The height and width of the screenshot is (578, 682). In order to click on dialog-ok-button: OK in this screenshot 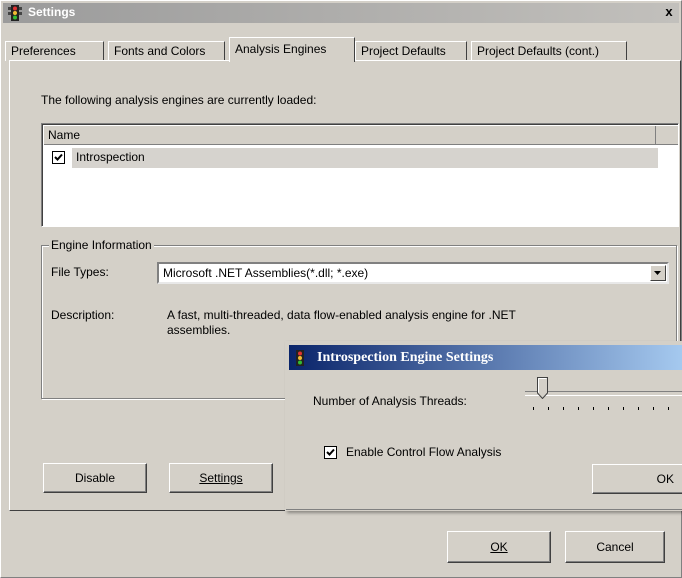, I will do `click(637, 479)`.